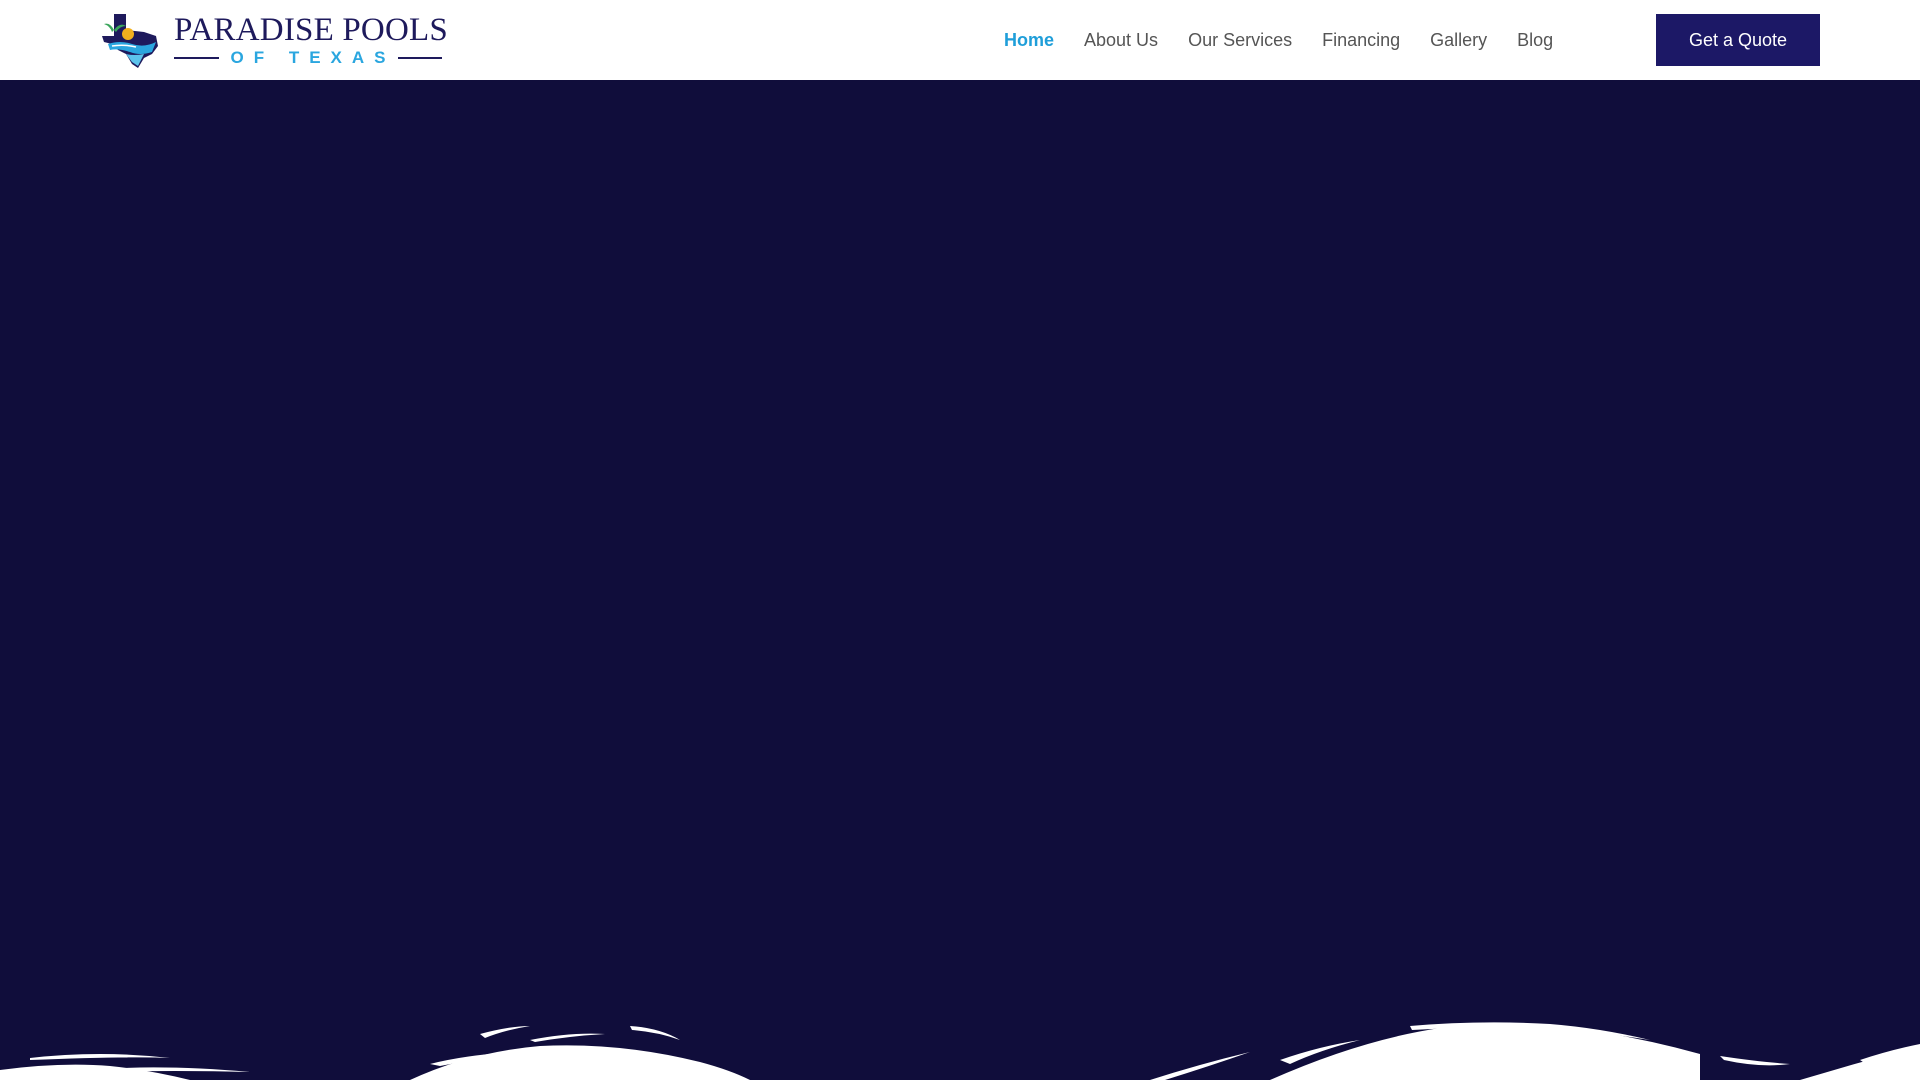 This screenshot has width=1920, height=1080. What do you see at coordinates (311, 30) in the screenshot?
I see `logo-primary-text: PARADISE POOLS` at bounding box center [311, 30].